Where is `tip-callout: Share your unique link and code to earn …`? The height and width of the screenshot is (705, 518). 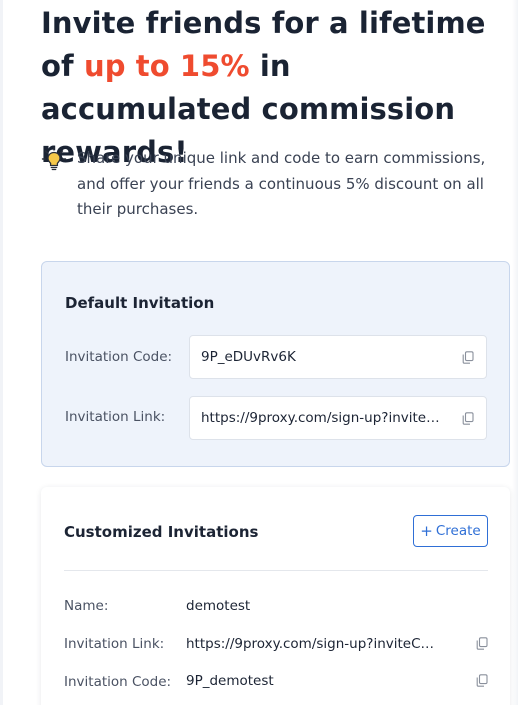
tip-callout: Share your unique link and code to earn … is located at coordinates (276, 184).